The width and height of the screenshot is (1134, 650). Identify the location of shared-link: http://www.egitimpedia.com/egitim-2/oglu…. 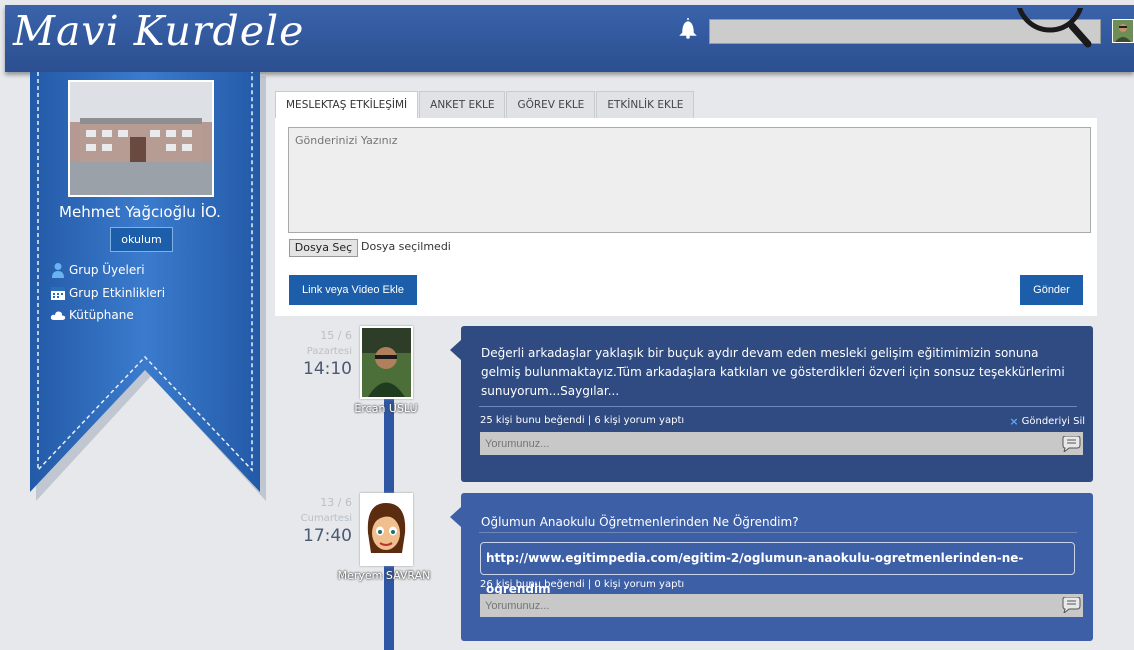
(777, 569).